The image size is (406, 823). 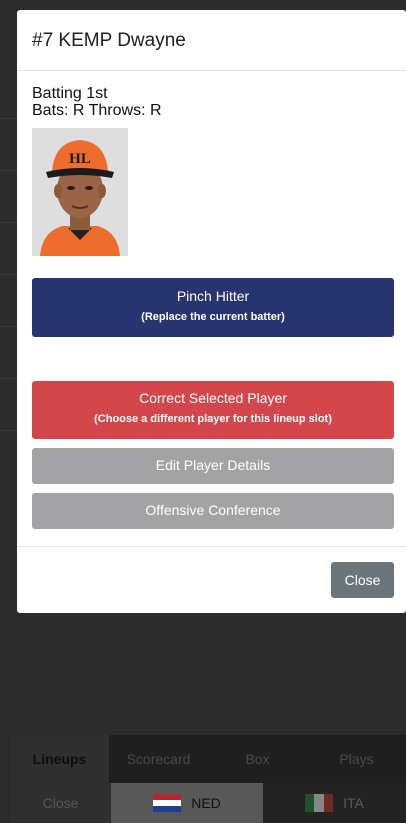 I want to click on pinch-hitter-subtitle: (Replace the current batter), so click(x=213, y=317).